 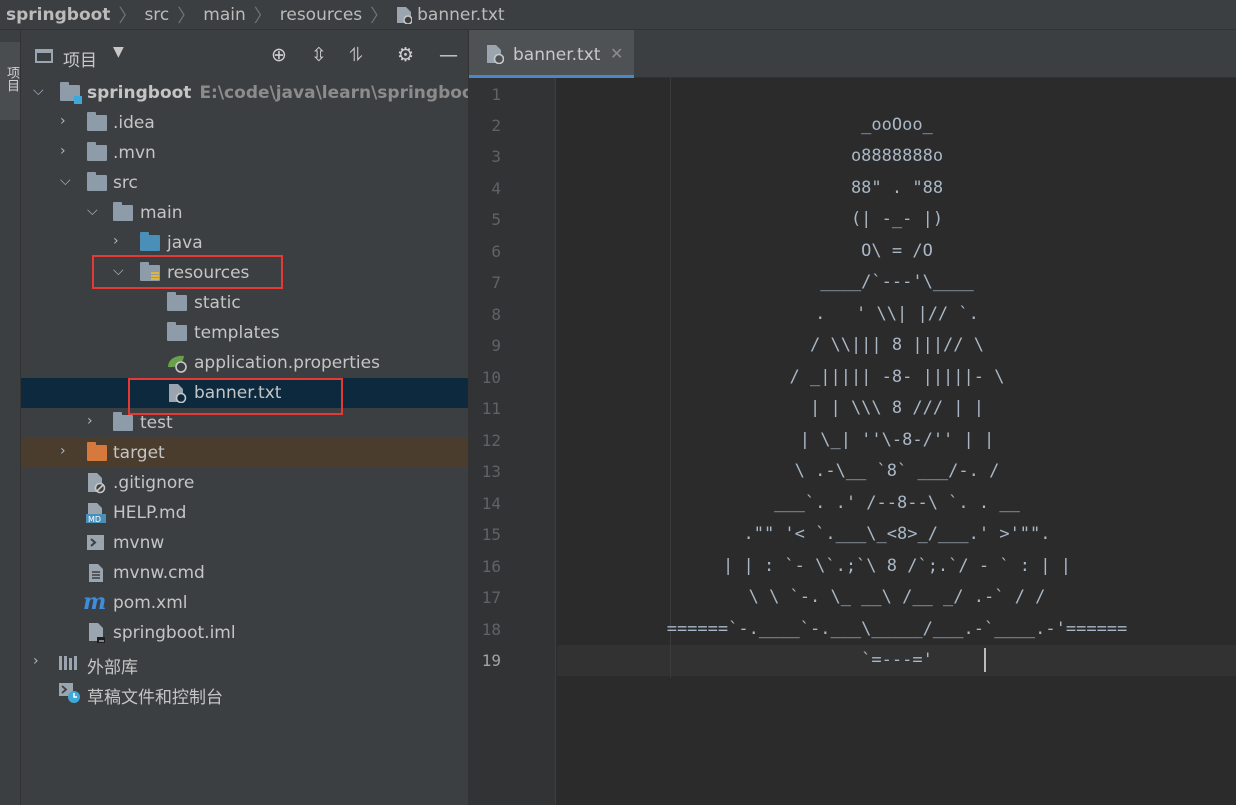 I want to click on code-line: O\ = /O, so click(x=897, y=251).